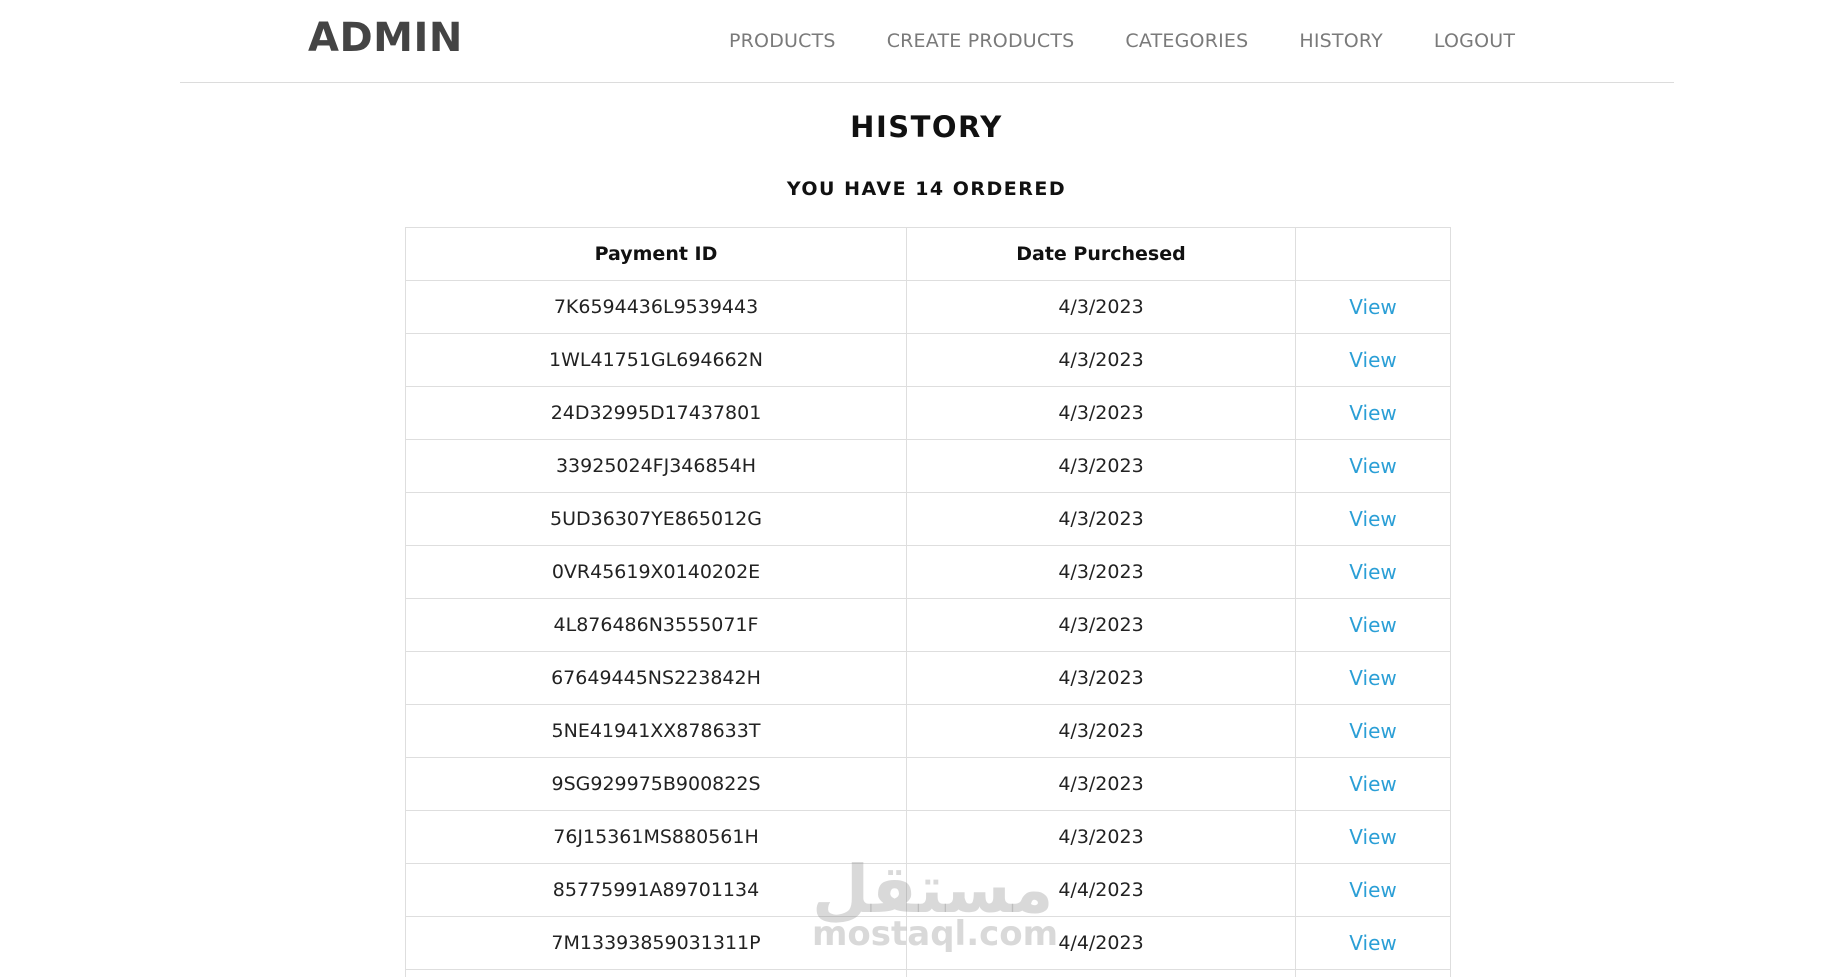 The width and height of the screenshot is (1838, 977). I want to click on table-row: 33925024FJ346854H 4/3/2023 View, so click(928, 466).